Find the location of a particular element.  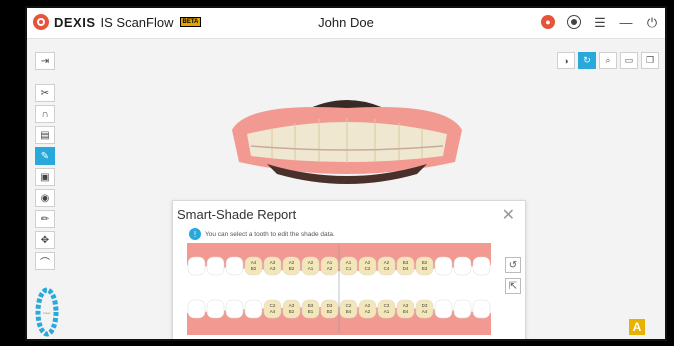

upper-shade-label: D4 is located at coordinates (406, 268).